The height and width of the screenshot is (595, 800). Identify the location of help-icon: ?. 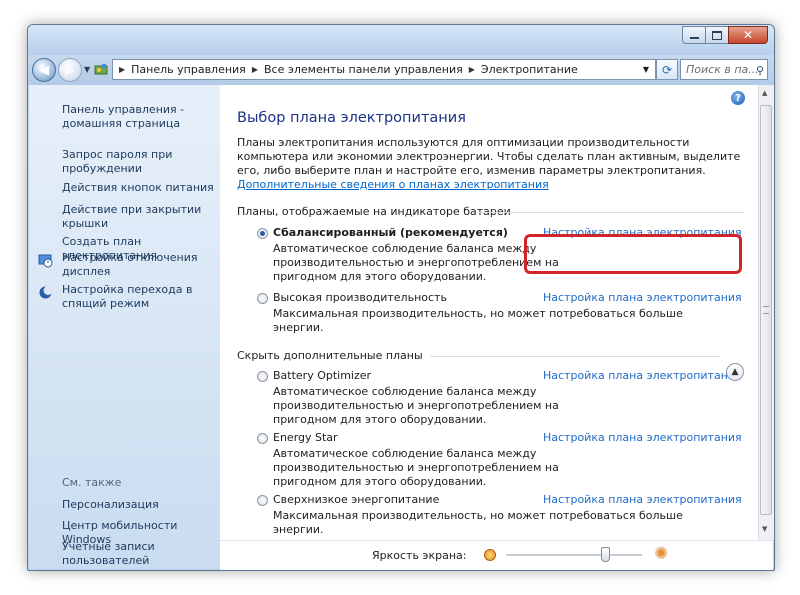
(738, 98).